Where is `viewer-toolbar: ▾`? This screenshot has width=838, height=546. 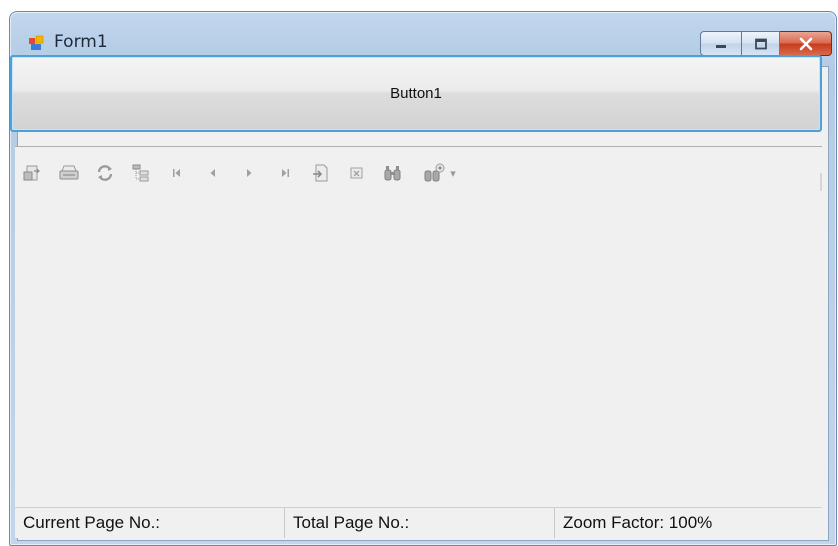 viewer-toolbar: ▾ is located at coordinates (242, 173).